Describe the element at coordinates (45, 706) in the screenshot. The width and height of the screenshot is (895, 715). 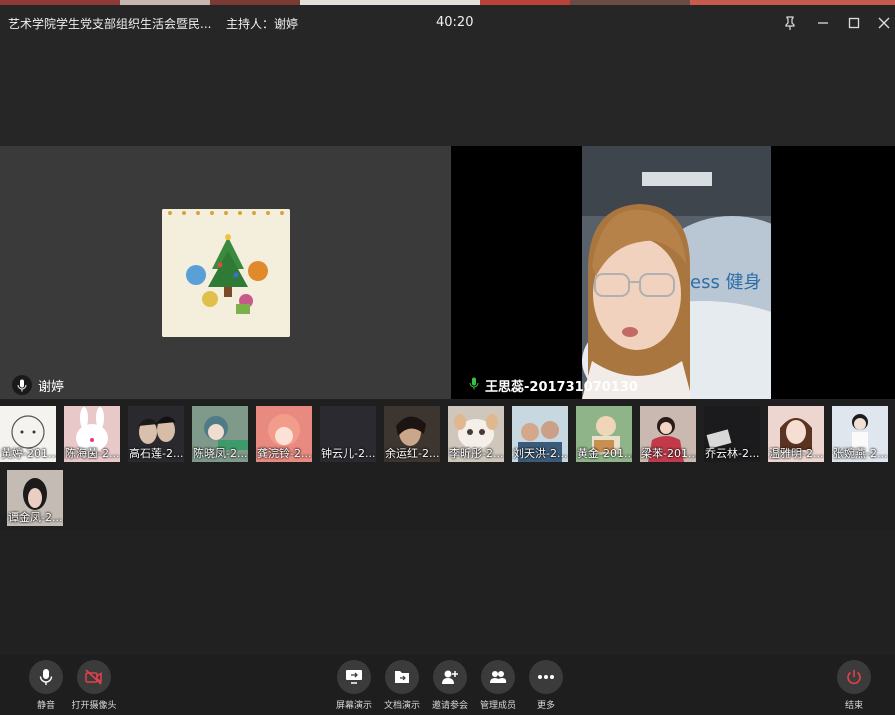
I see `mute-label: 静音` at that location.